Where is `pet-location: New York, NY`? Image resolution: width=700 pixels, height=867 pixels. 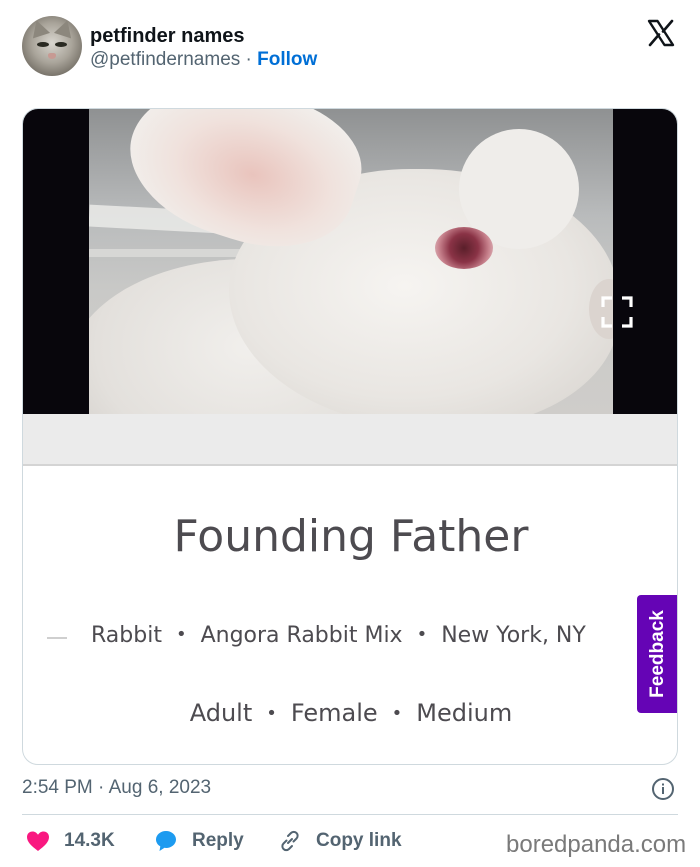
pet-location: New York, NY is located at coordinates (513, 635).